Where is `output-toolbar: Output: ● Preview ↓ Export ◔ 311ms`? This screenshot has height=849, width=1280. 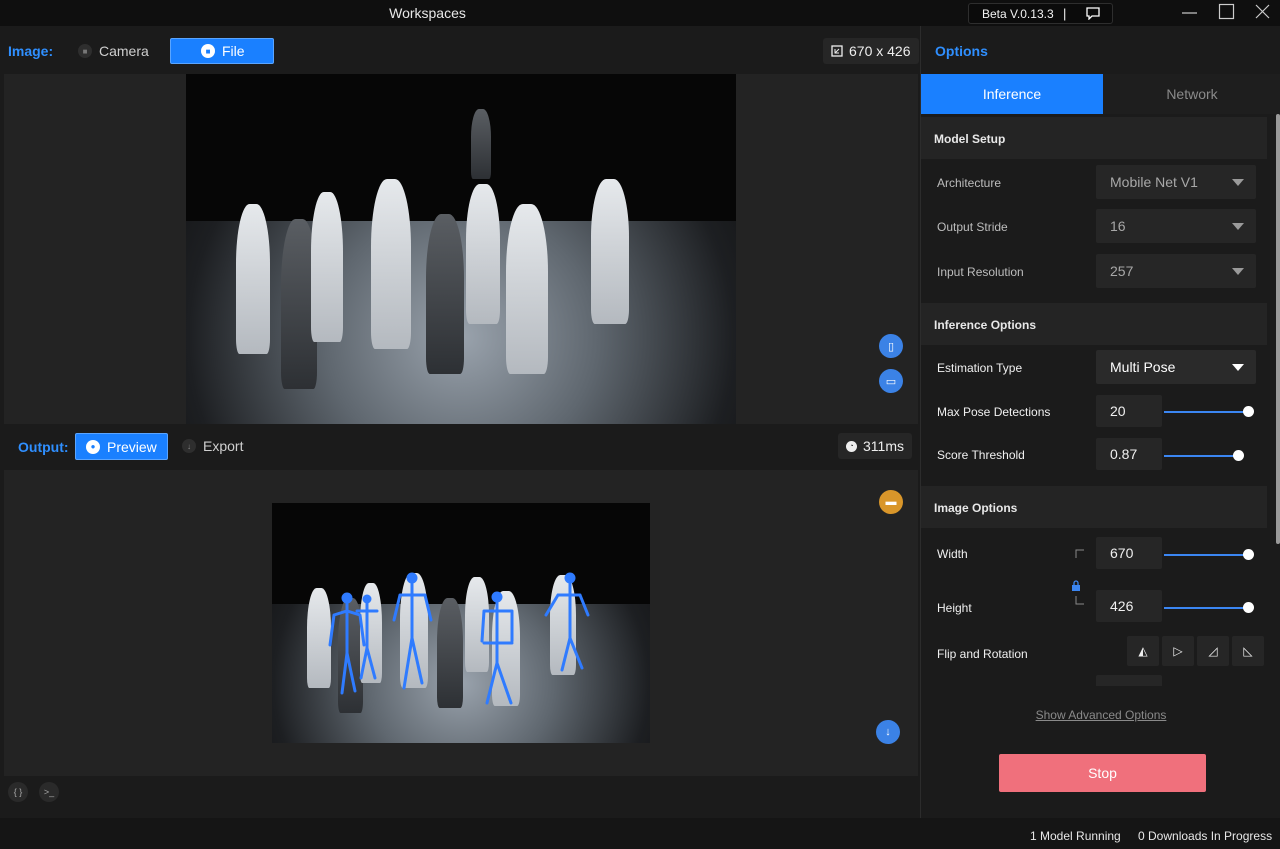
output-toolbar: Output: ● Preview ↓ Export ◔ 311ms is located at coordinates (459, 447).